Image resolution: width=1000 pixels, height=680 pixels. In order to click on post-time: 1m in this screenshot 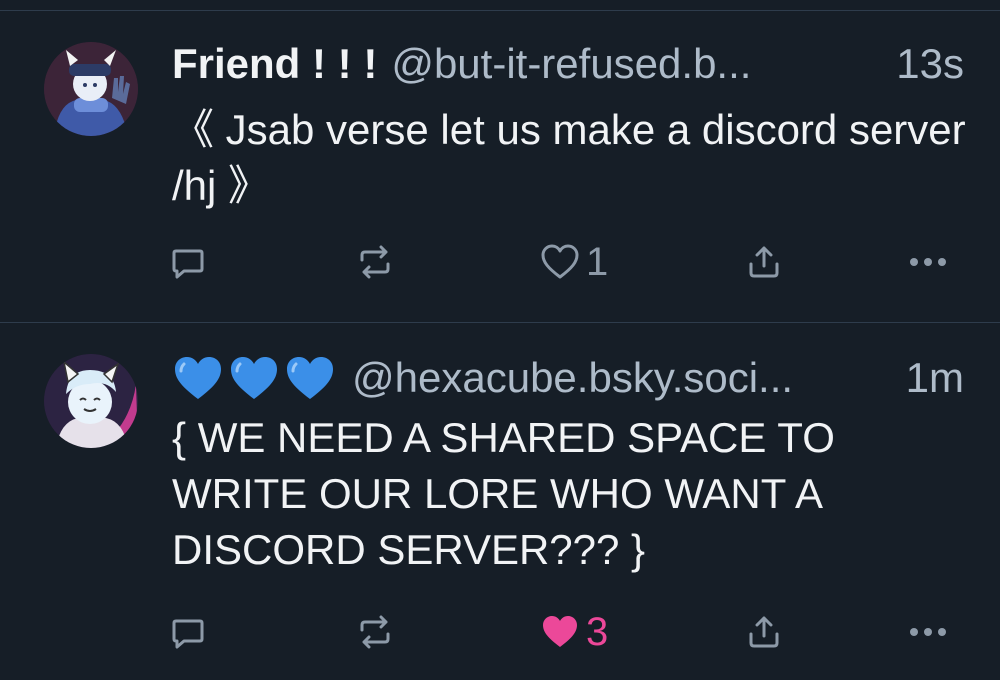, I will do `click(935, 378)`.